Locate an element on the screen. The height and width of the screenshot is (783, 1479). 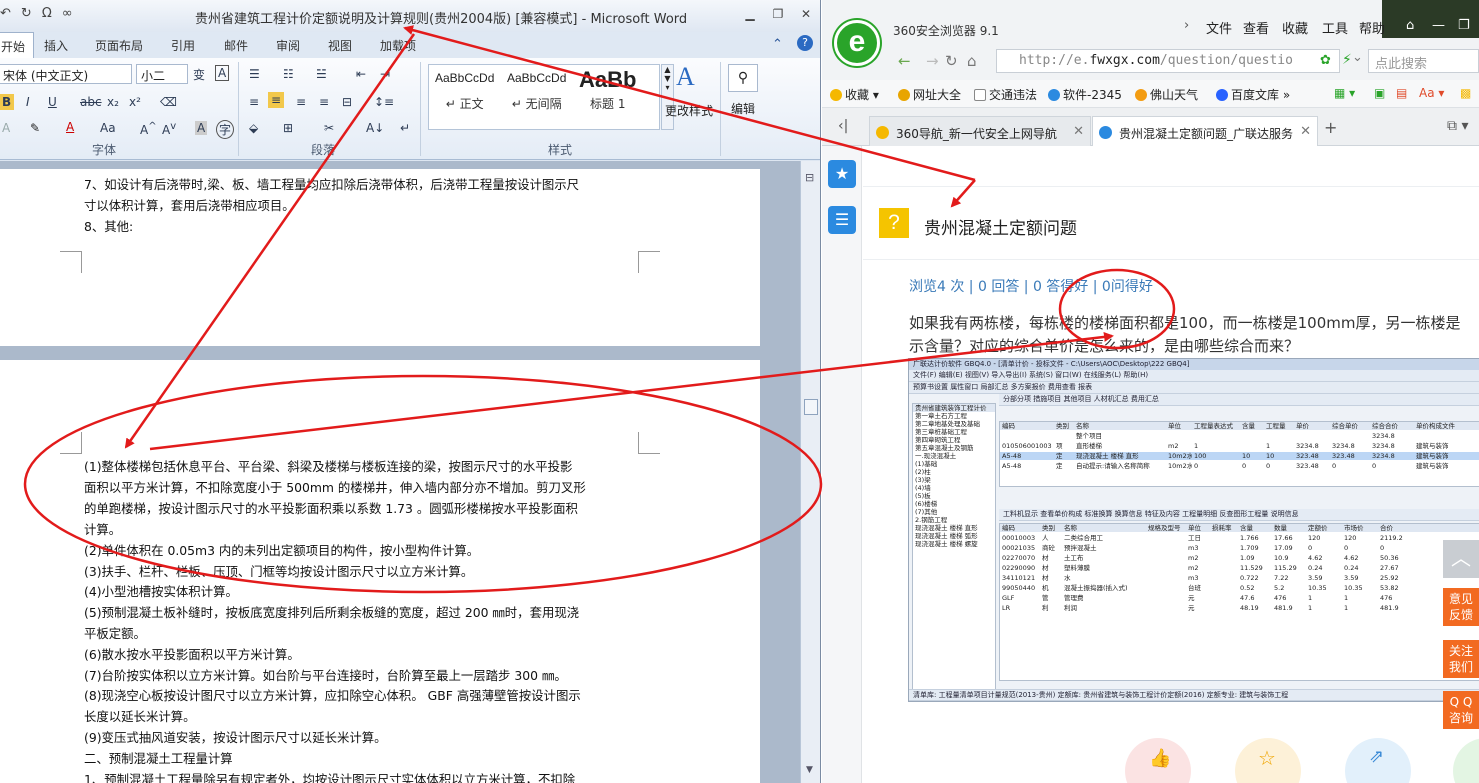
align-center-icon: ≡ is located at coordinates (276, 100).